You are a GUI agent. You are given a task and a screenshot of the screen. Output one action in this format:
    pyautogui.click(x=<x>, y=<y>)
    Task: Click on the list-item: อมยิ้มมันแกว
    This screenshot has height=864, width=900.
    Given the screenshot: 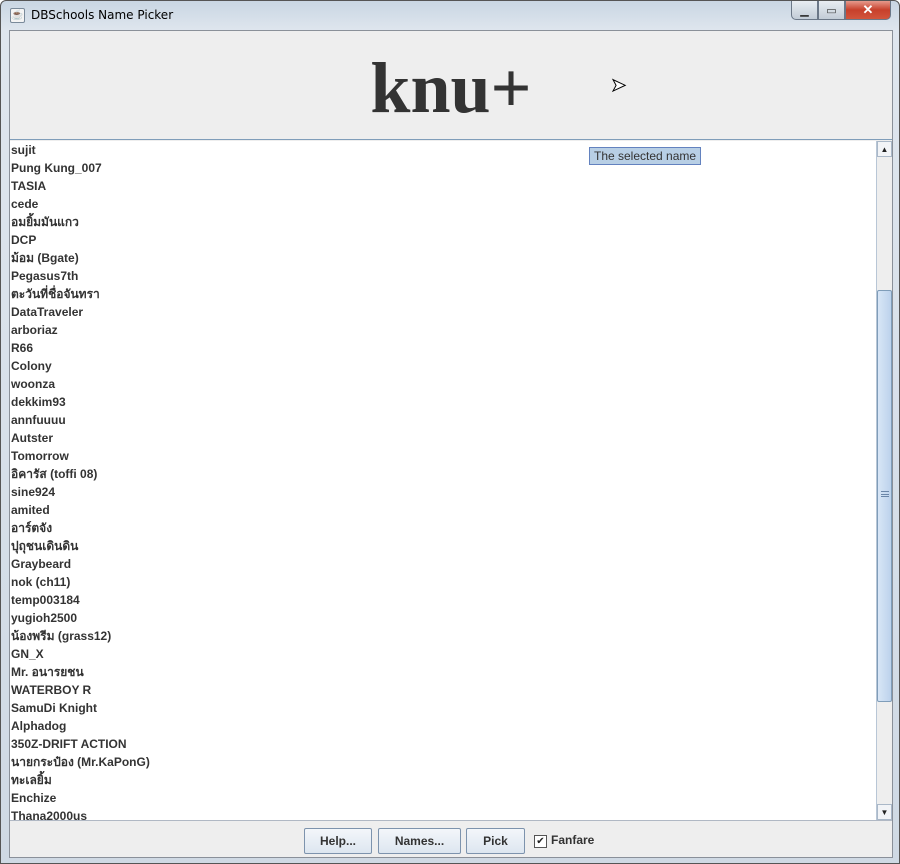 What is the action you would take?
    pyautogui.click(x=443, y=222)
    